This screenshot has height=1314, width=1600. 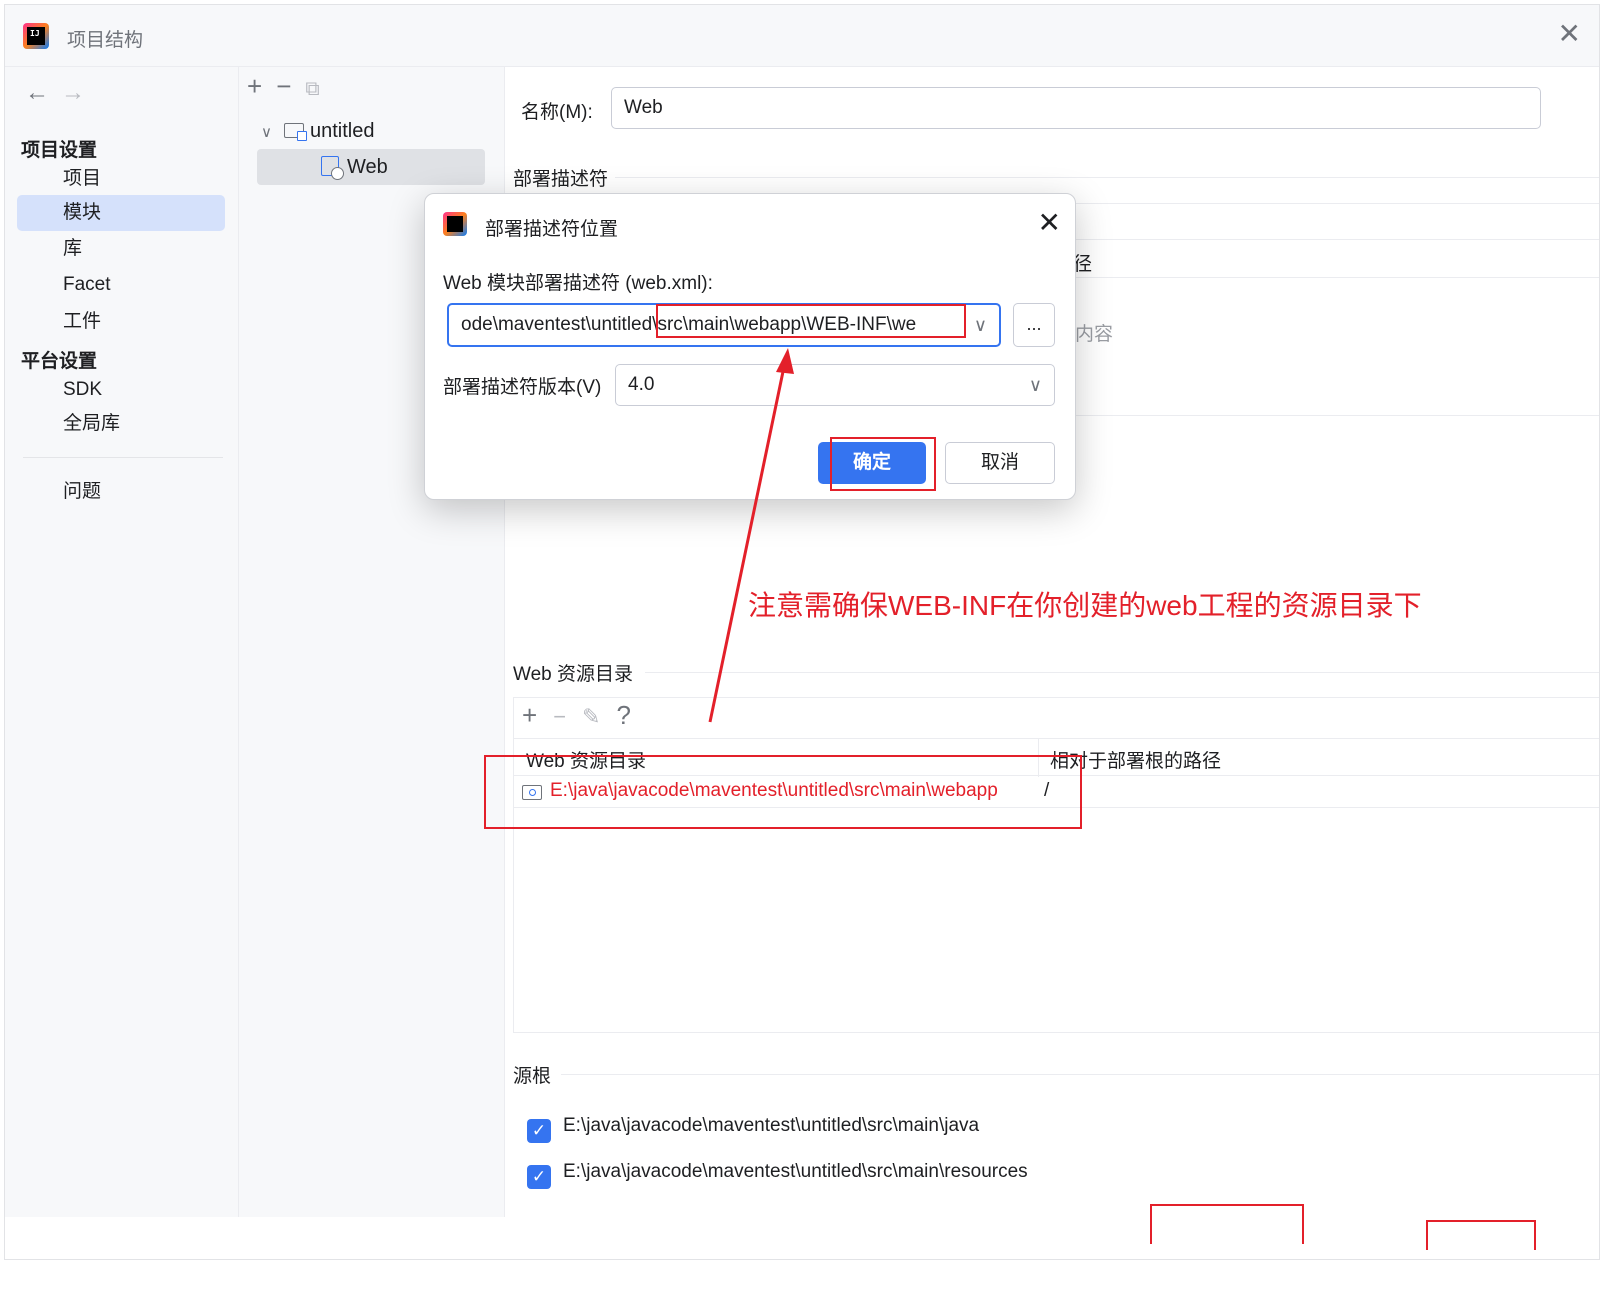 I want to click on column-header-relative-path: 相对于部署根的路径, so click(x=1136, y=761).